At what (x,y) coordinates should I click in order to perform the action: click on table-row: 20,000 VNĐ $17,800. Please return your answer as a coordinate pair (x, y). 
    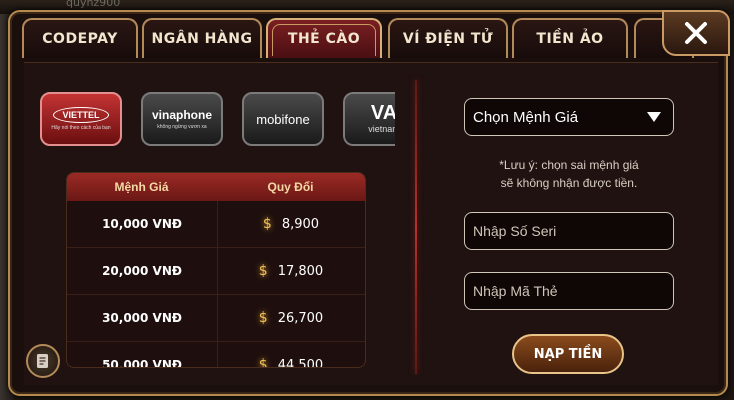
    Looking at the image, I should click on (216, 271).